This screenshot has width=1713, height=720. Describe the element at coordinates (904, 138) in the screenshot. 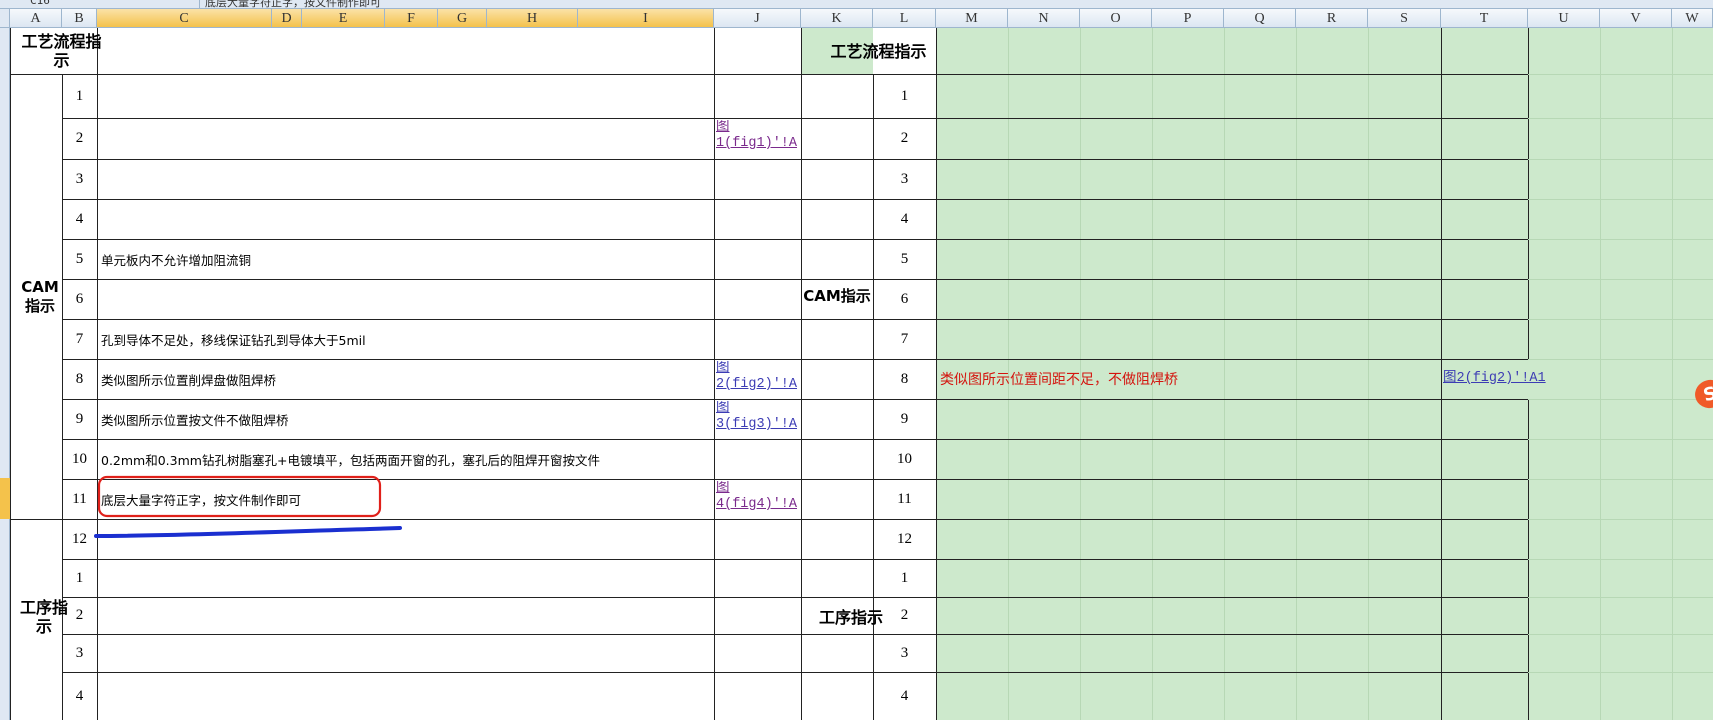

I see `right-cam-row-number: 2` at that location.